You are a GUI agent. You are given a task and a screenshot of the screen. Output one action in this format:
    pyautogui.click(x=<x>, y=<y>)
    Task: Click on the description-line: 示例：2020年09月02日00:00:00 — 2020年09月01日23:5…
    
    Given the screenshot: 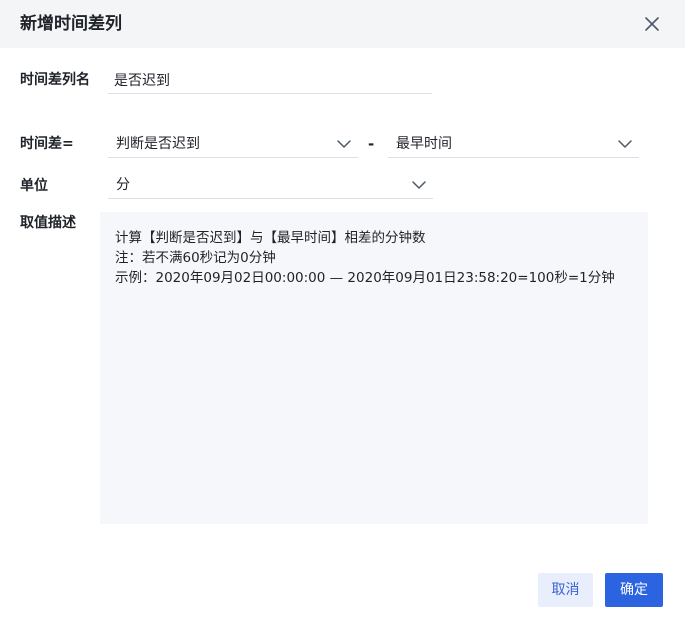 What is the action you would take?
    pyautogui.click(x=365, y=278)
    